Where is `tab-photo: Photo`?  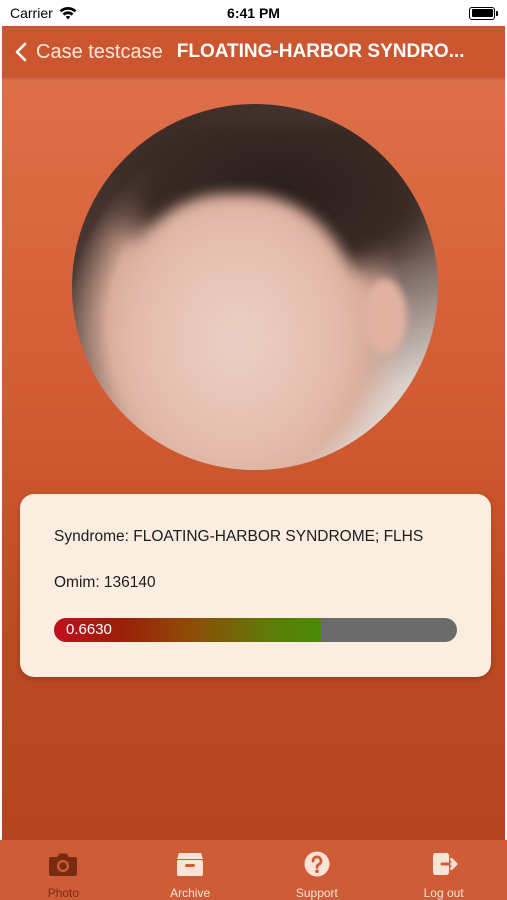 tab-photo: Photo is located at coordinates (63, 875).